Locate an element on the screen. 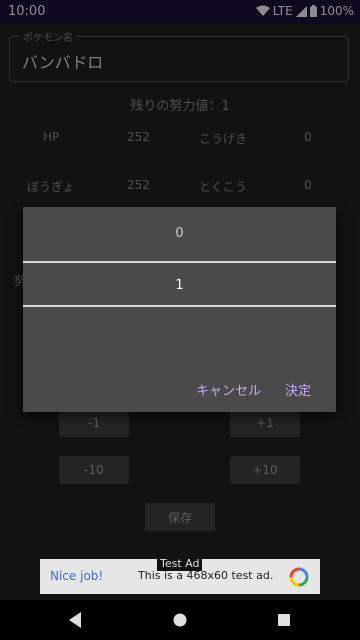  picker-divider-bottom is located at coordinates (179, 306).